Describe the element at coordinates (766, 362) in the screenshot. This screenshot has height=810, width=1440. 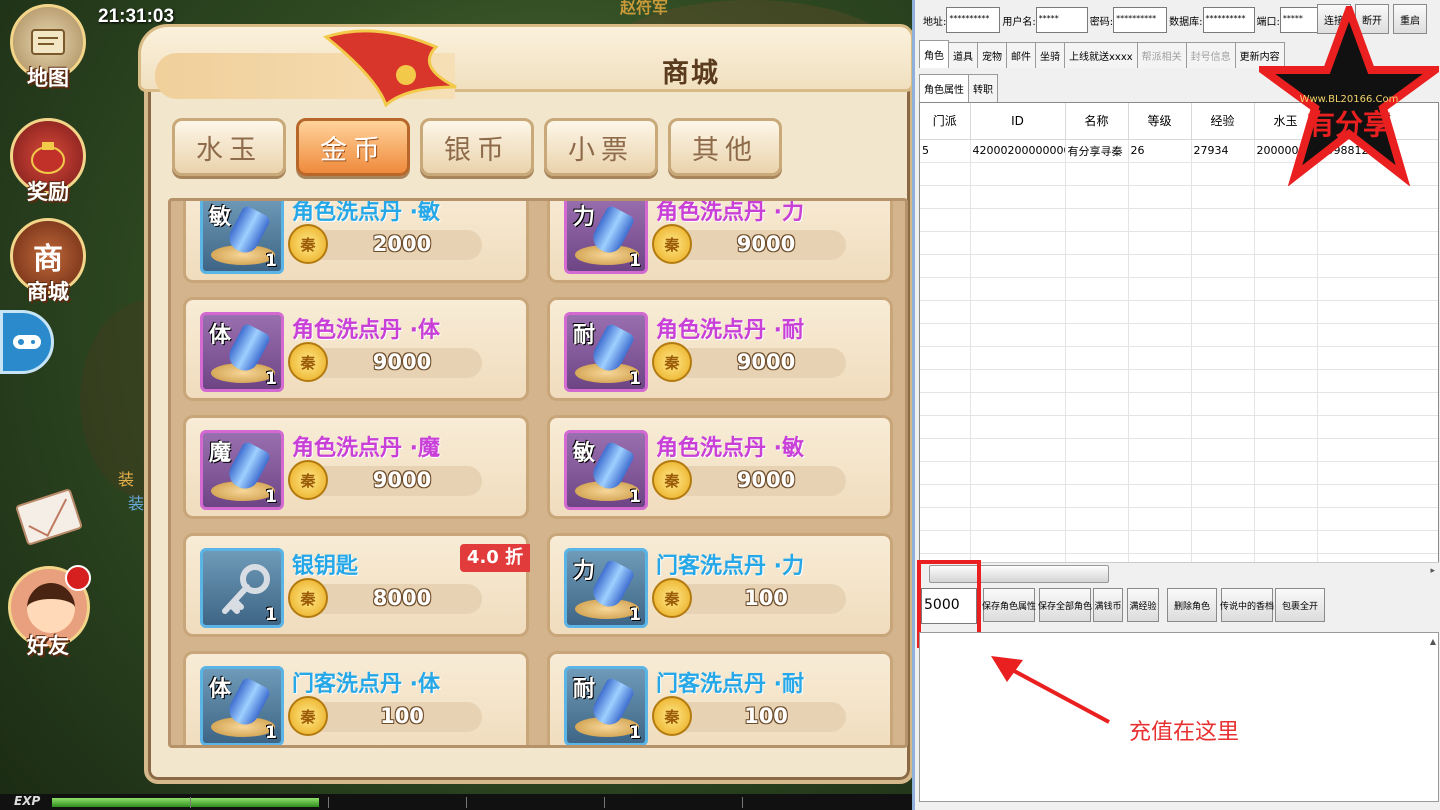
I see `item-price: 9000` at that location.